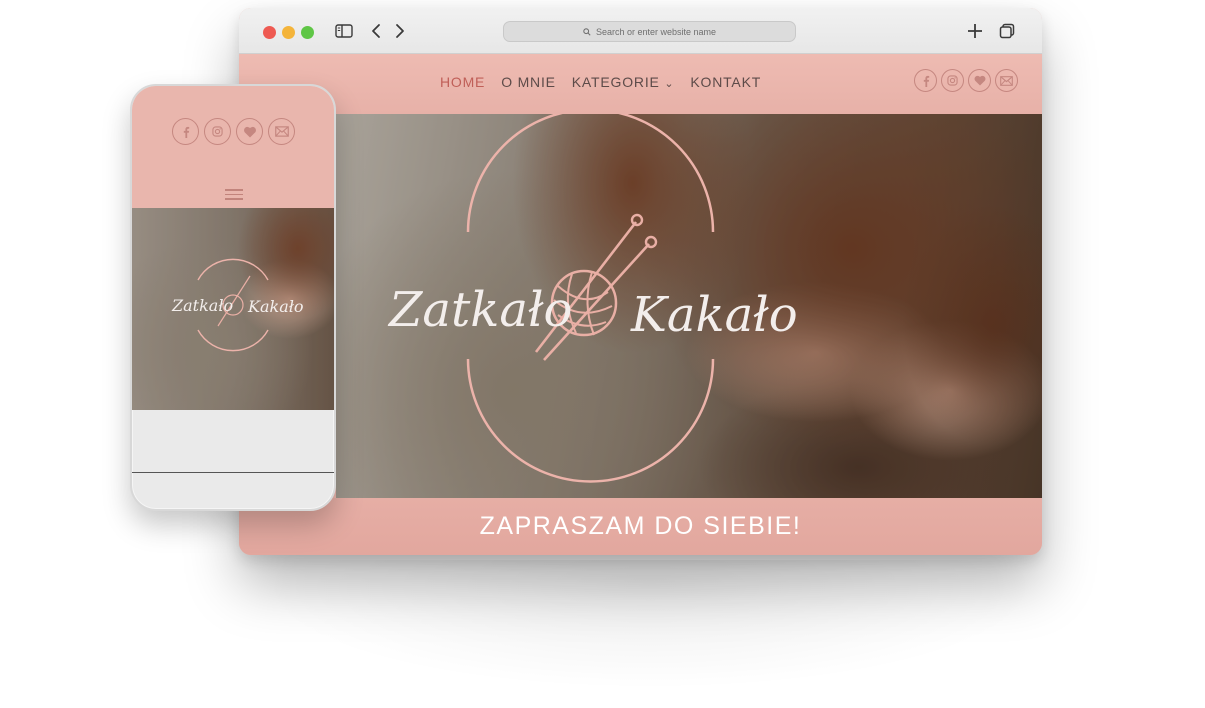  What do you see at coordinates (233, 472) in the screenshot?
I see `phone-divider` at bounding box center [233, 472].